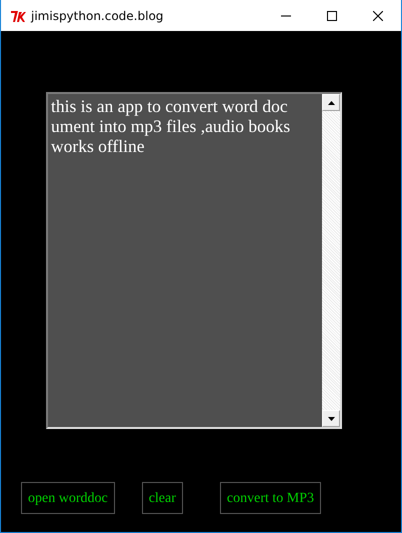  I want to click on scrollbar, so click(331, 260).